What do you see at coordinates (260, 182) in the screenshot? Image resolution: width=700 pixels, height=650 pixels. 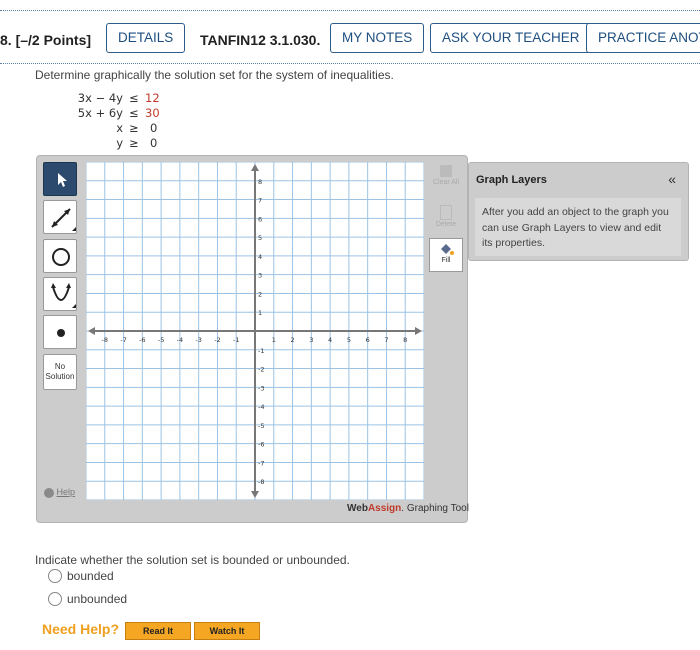 I see `y-tick-label: 8` at bounding box center [260, 182].